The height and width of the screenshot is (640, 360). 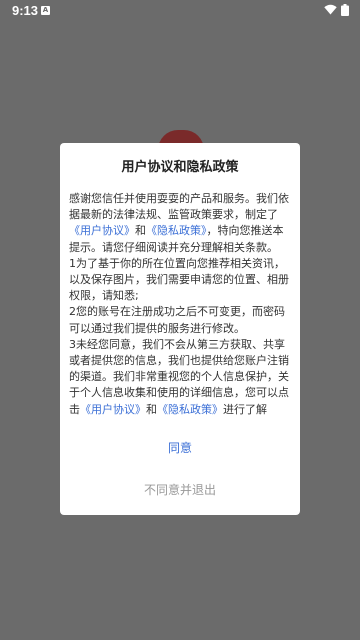 What do you see at coordinates (140, 231) in the screenshot?
I see `and-text: 和` at bounding box center [140, 231].